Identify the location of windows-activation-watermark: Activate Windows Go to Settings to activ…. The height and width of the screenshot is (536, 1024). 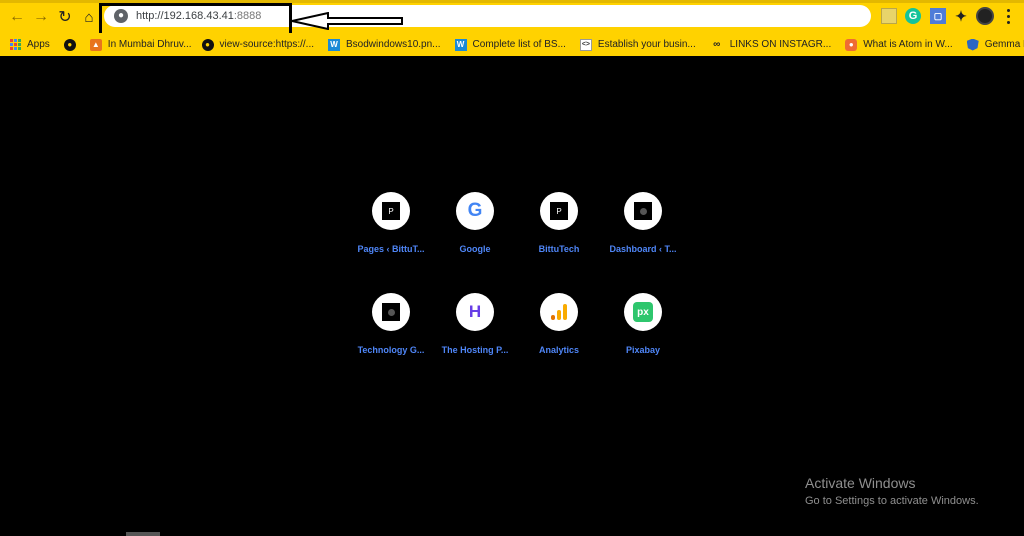
(892, 491).